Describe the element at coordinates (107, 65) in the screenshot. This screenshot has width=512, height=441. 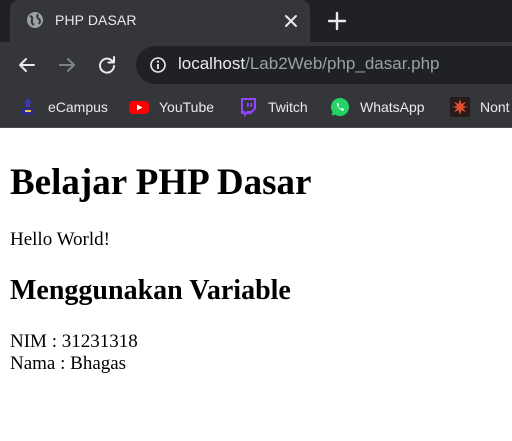
I see `reload-icon` at that location.